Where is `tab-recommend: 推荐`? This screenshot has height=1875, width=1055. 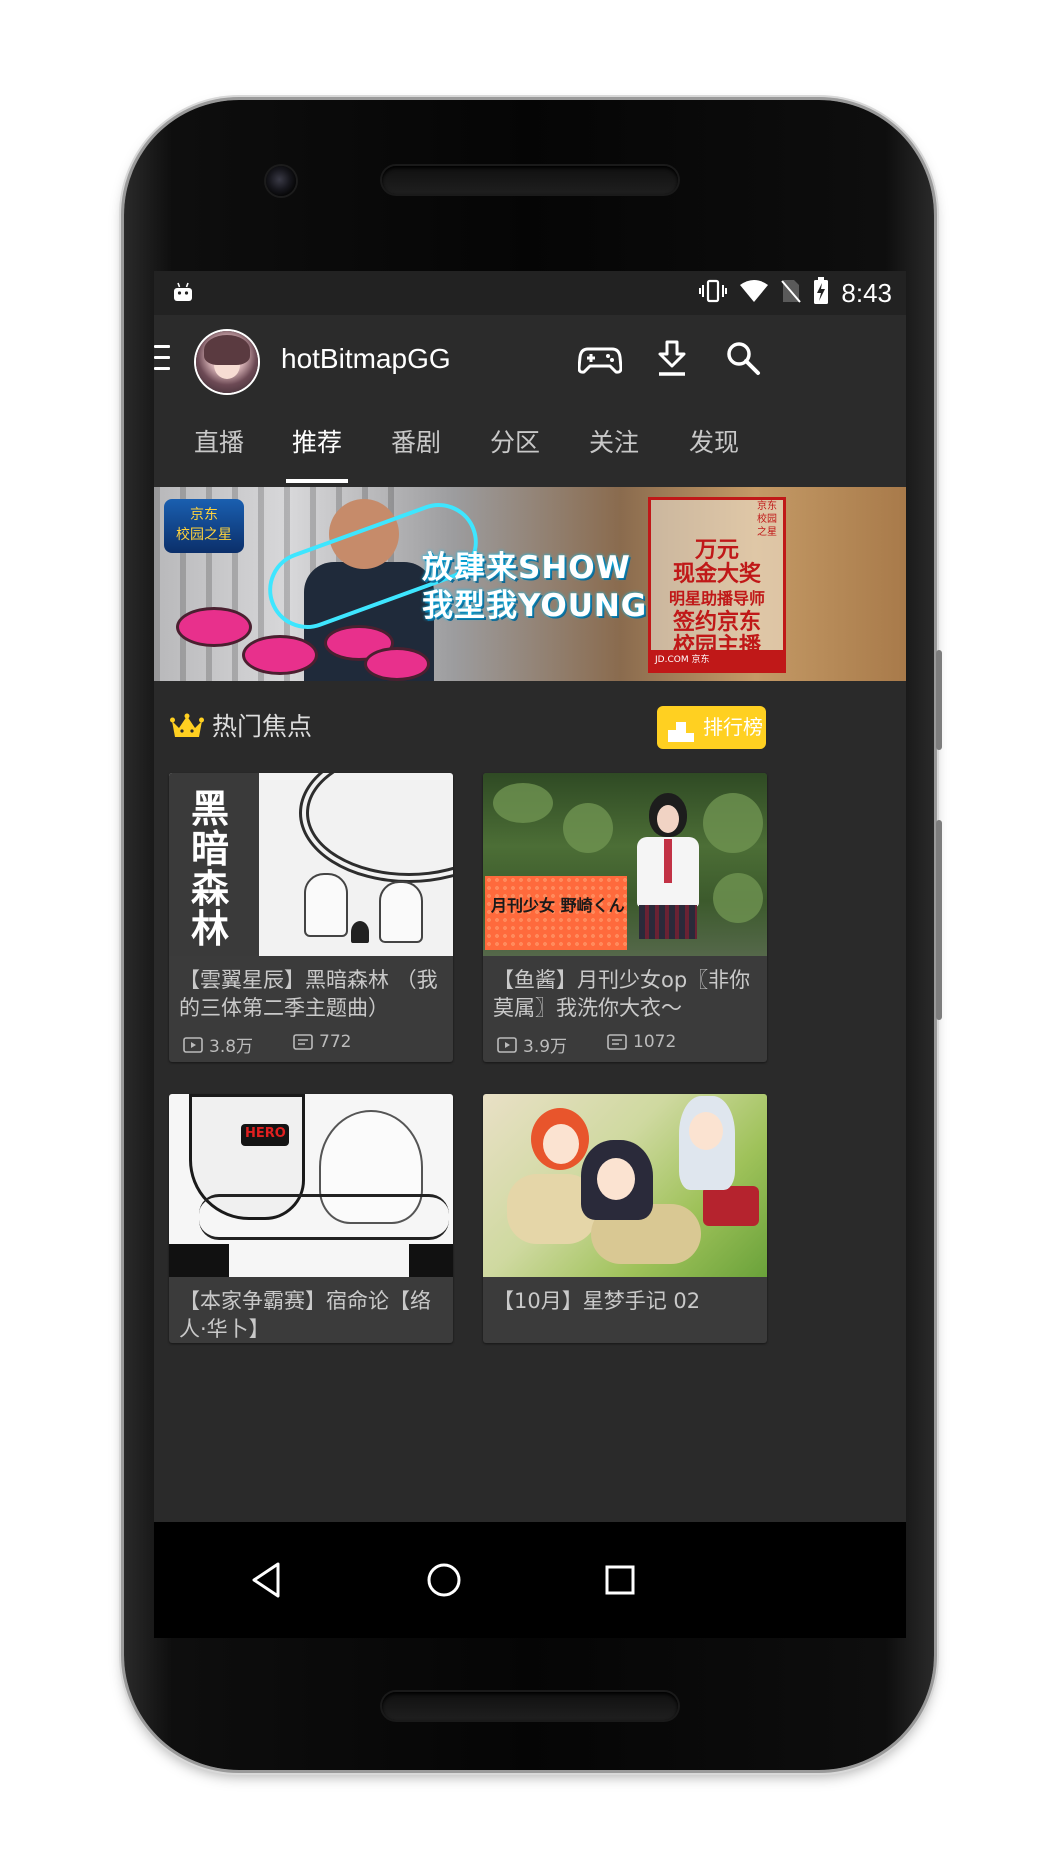
tab-recommend: 推荐 is located at coordinates (317, 445).